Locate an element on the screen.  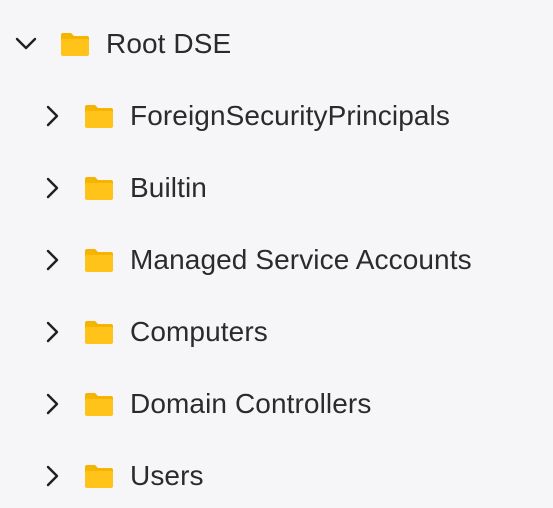
tree-node-root-dse: Root DSE is located at coordinates (121, 44).